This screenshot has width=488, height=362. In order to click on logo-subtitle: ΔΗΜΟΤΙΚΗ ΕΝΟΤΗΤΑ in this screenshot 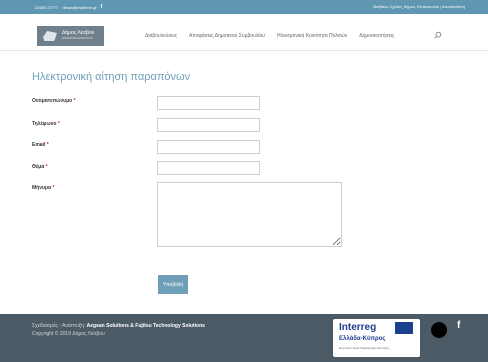, I will do `click(77, 38)`.